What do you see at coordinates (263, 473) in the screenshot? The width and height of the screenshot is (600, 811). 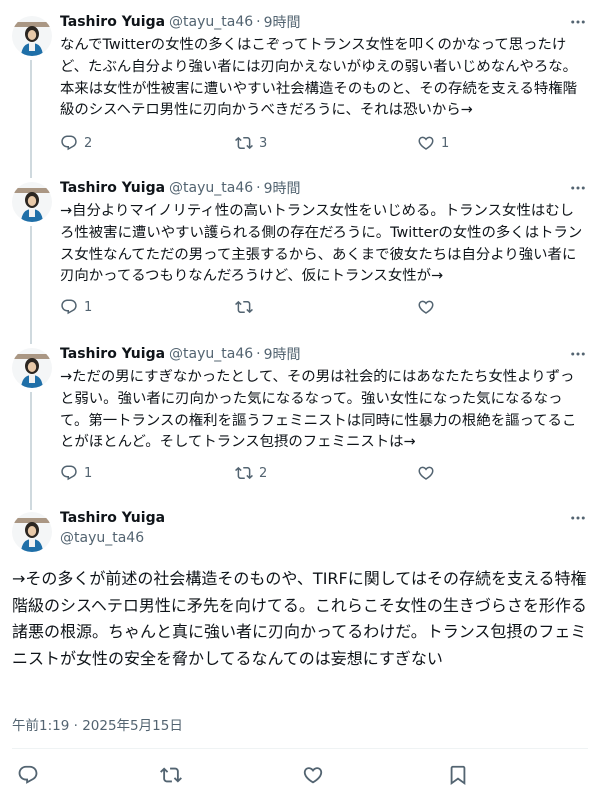 I see `retweet-count: 2` at bounding box center [263, 473].